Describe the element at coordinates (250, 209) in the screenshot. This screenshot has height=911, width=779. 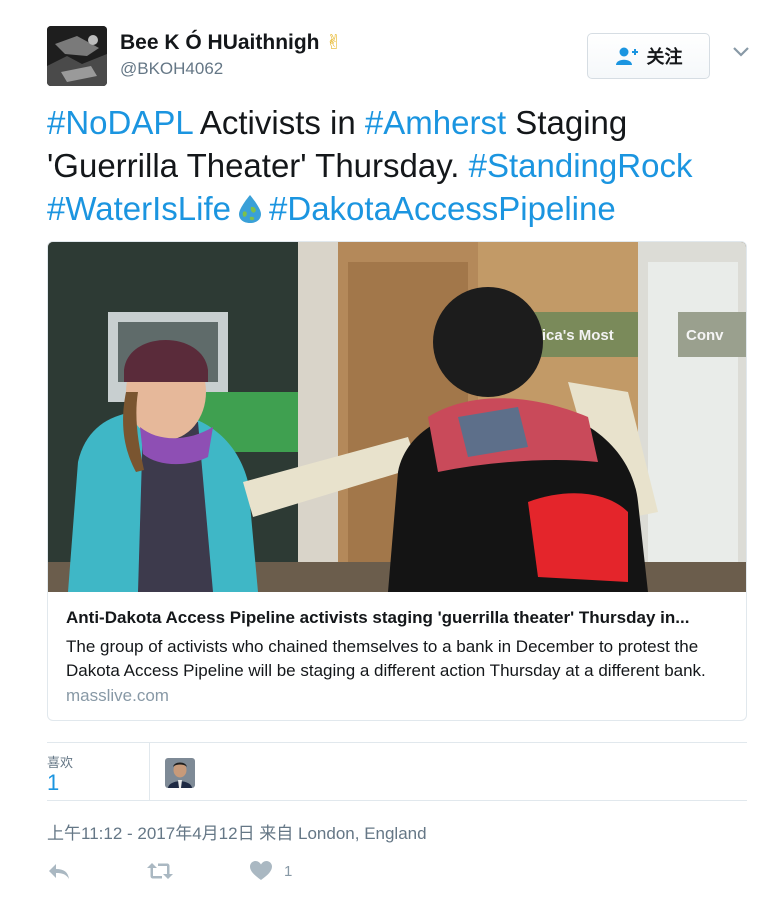
I see `earth-droplet-icon` at that location.